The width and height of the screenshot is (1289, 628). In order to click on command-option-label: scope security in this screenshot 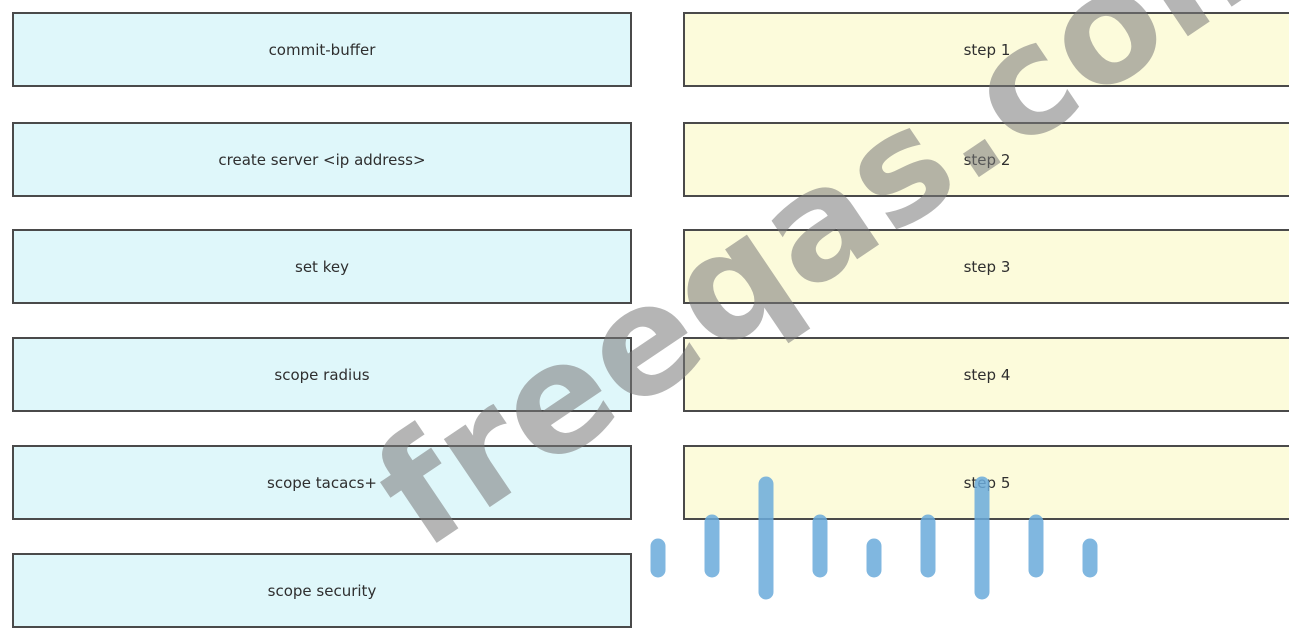, I will do `click(322, 590)`.